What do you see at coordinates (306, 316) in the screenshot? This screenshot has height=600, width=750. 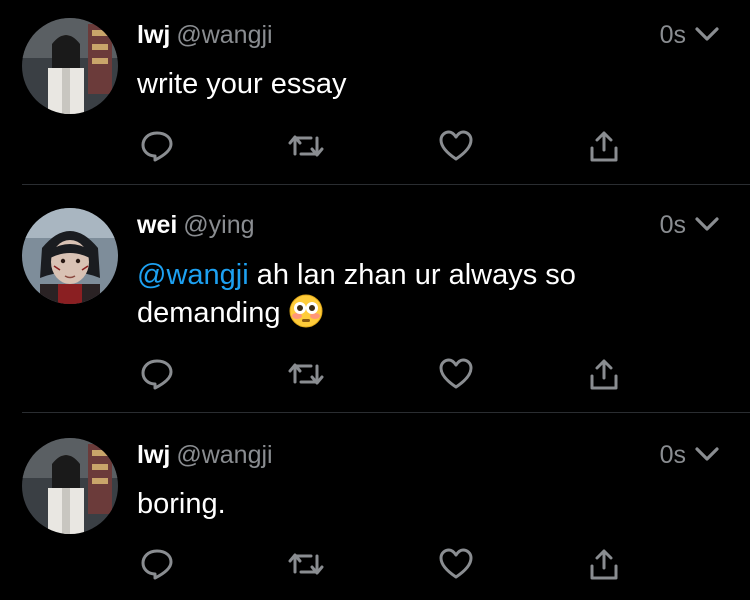 I see `flushed-face-emoji` at bounding box center [306, 316].